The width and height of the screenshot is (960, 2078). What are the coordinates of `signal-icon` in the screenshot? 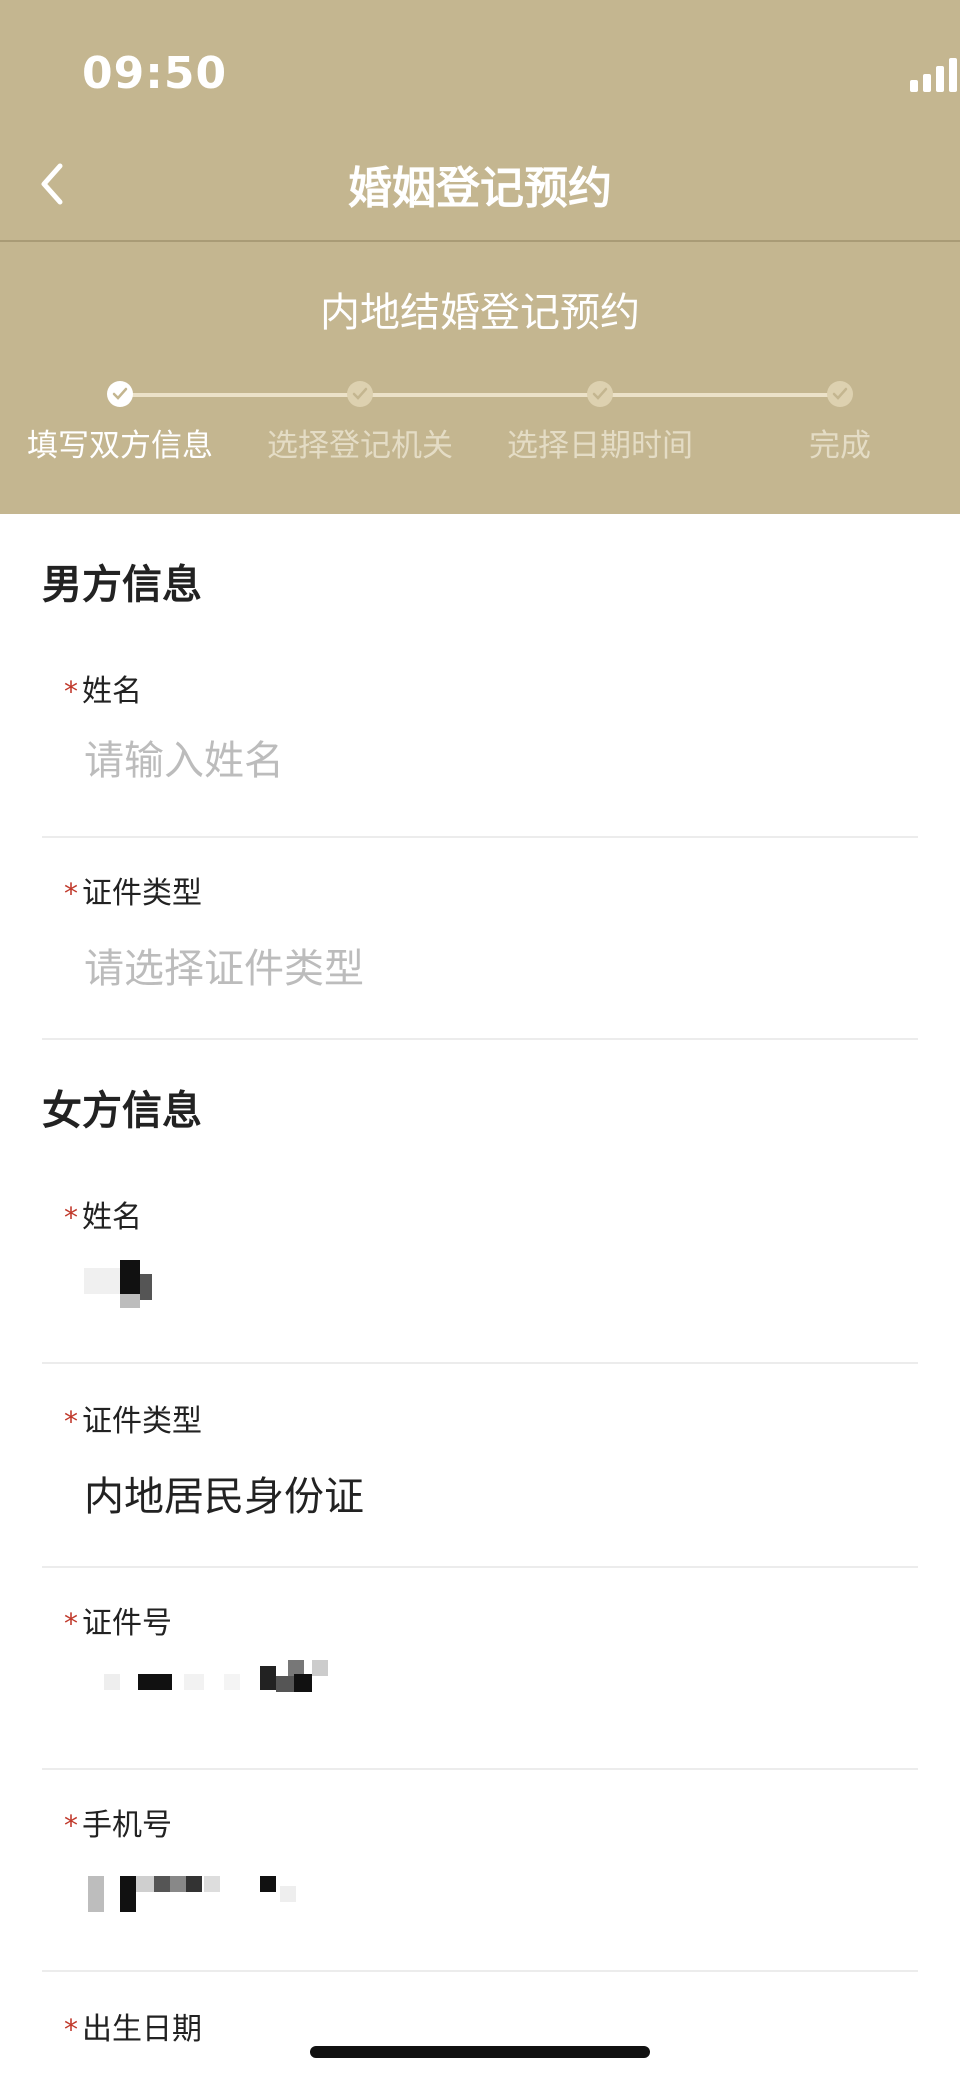 It's located at (933, 75).